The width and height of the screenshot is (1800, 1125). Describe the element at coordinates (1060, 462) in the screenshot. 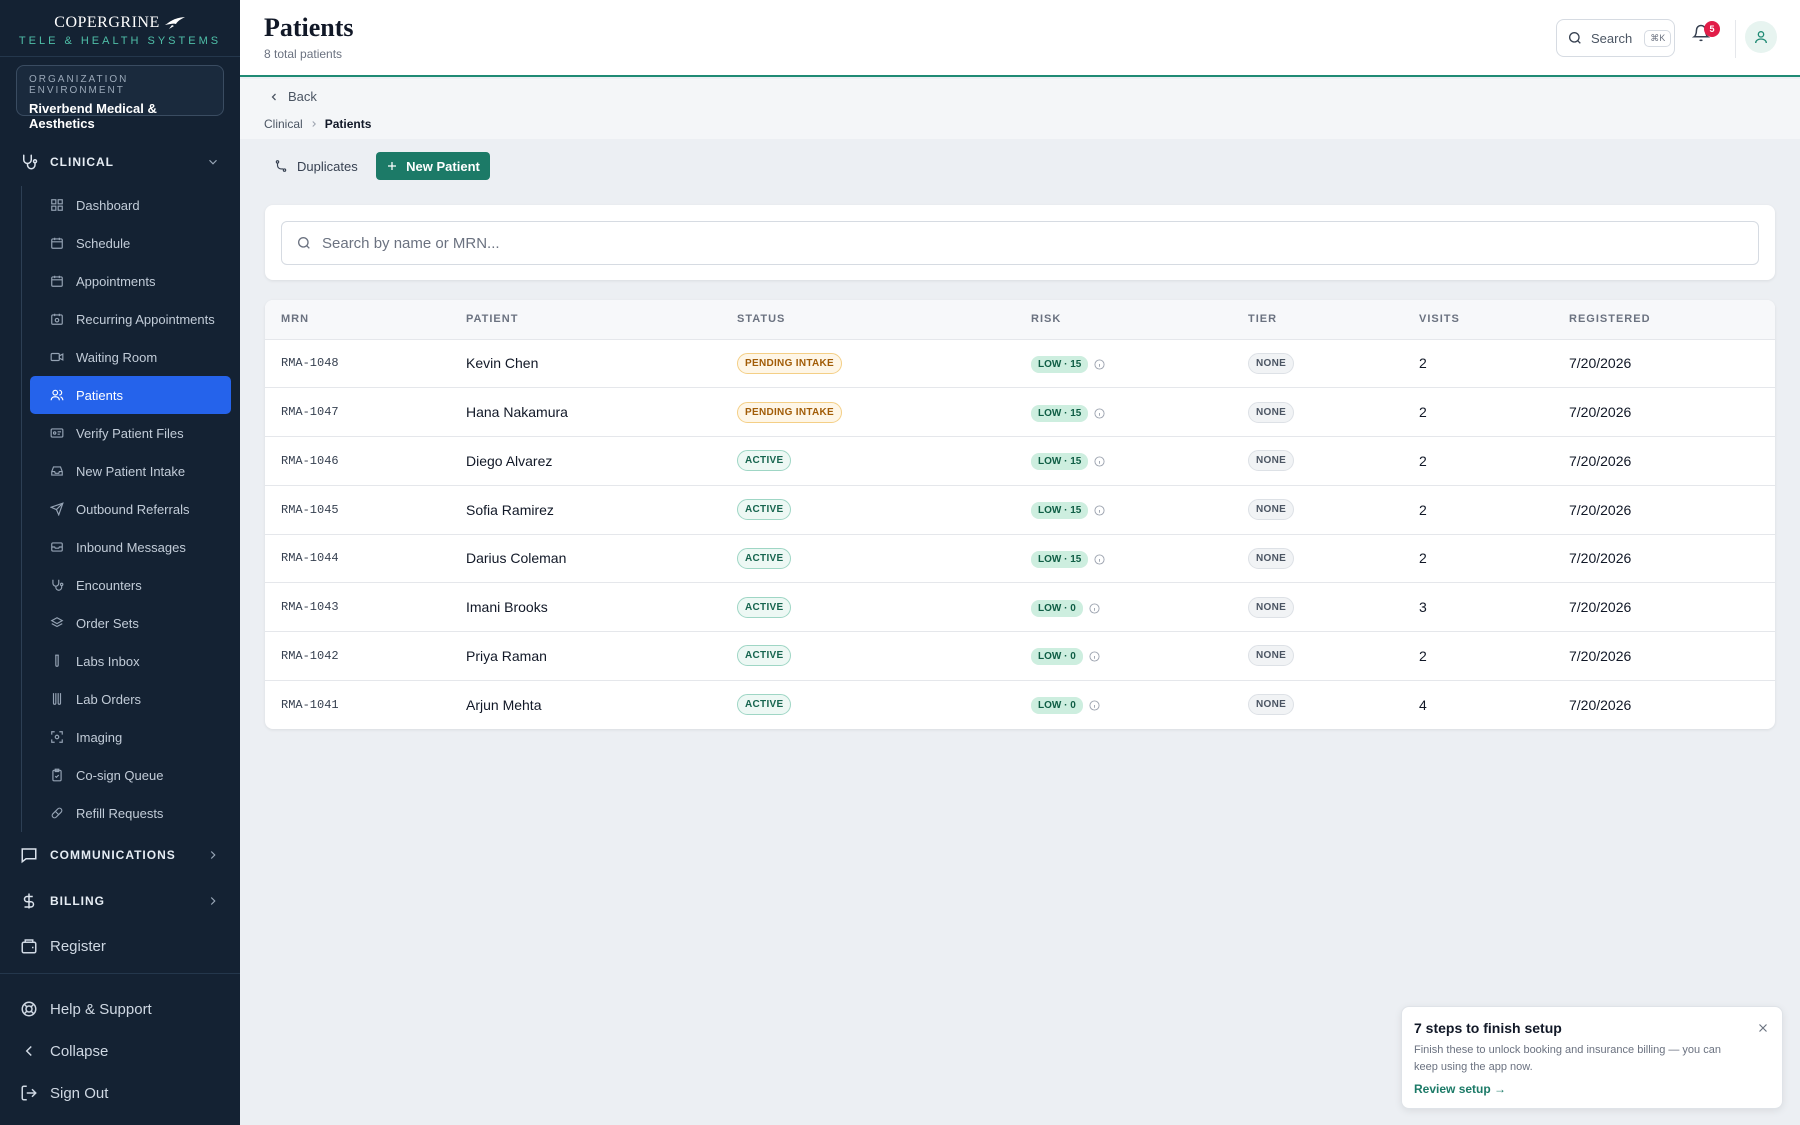

I see `risk-badge: LOW · 15` at that location.